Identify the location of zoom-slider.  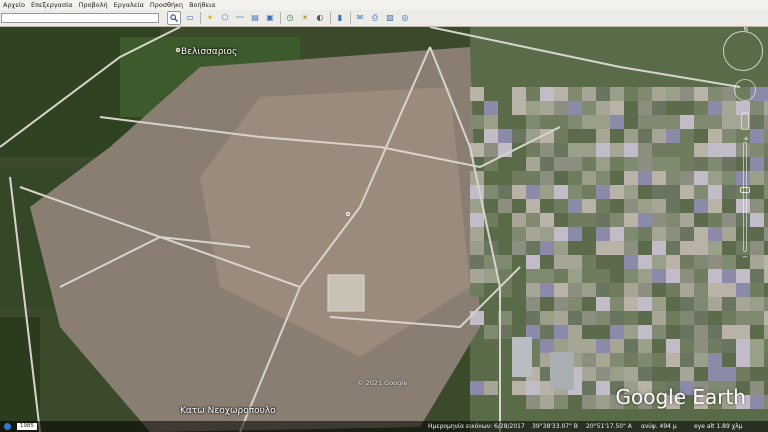
(745, 197).